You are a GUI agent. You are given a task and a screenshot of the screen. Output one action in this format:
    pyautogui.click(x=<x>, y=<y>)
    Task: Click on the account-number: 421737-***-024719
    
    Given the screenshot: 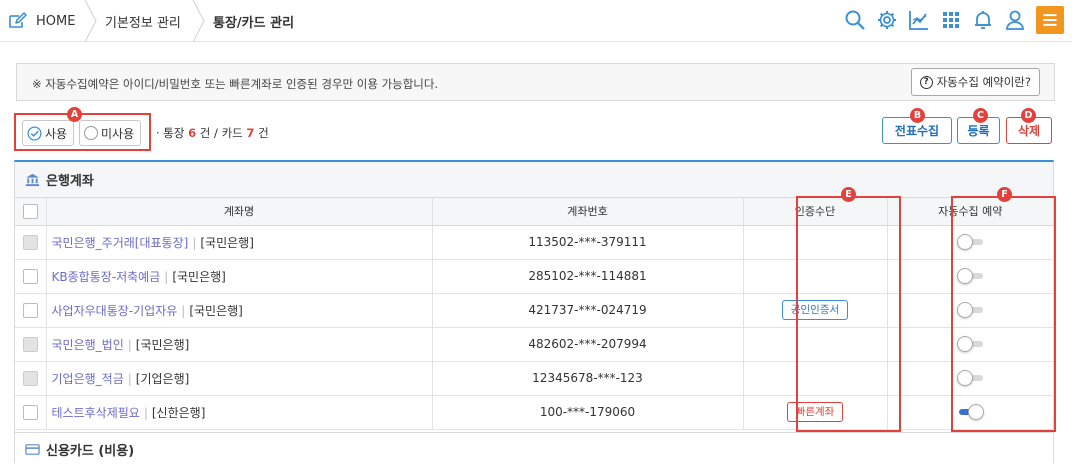 What is the action you would take?
    pyautogui.click(x=588, y=310)
    